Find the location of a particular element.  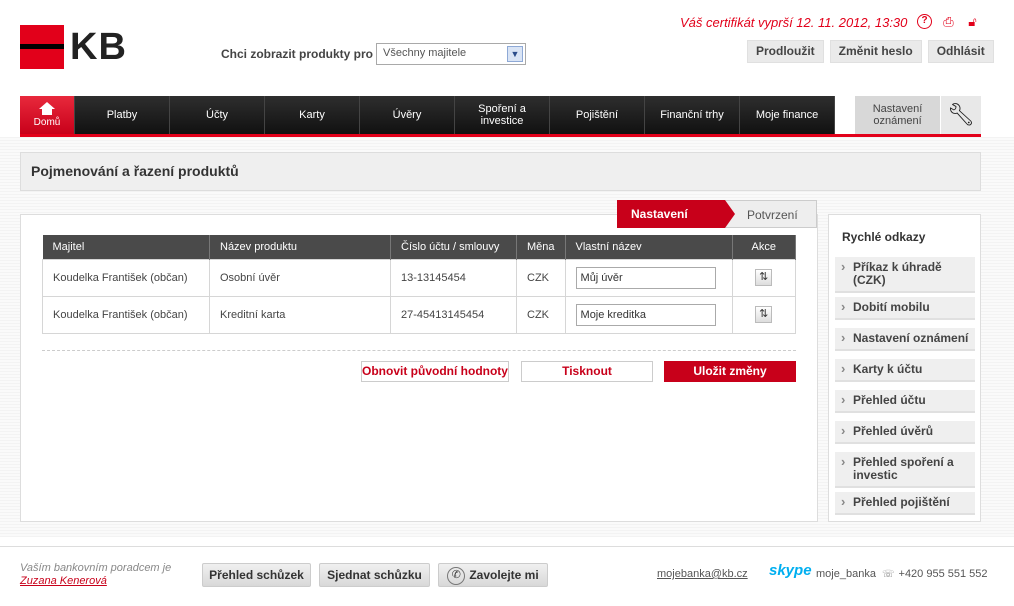

quick-link-account-overview: Přehled účtu is located at coordinates (905, 401).